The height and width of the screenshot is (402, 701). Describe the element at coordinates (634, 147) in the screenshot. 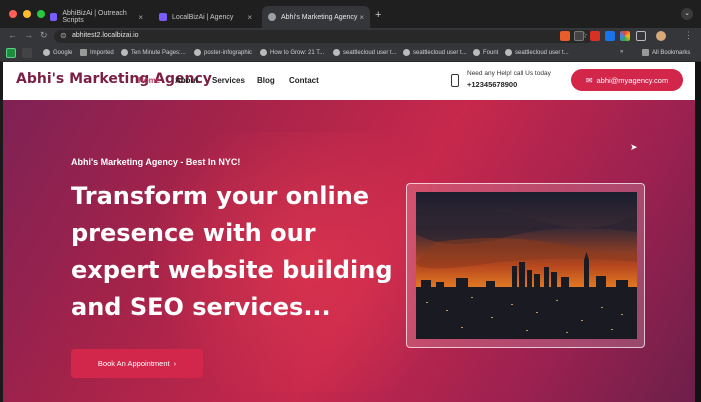

I see `mouse-cursor: ➤` at that location.